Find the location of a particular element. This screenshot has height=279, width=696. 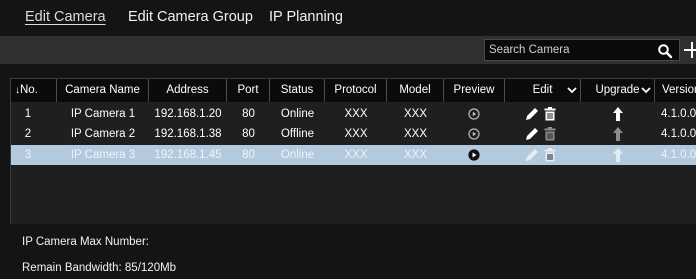

search-input is located at coordinates (567, 50).